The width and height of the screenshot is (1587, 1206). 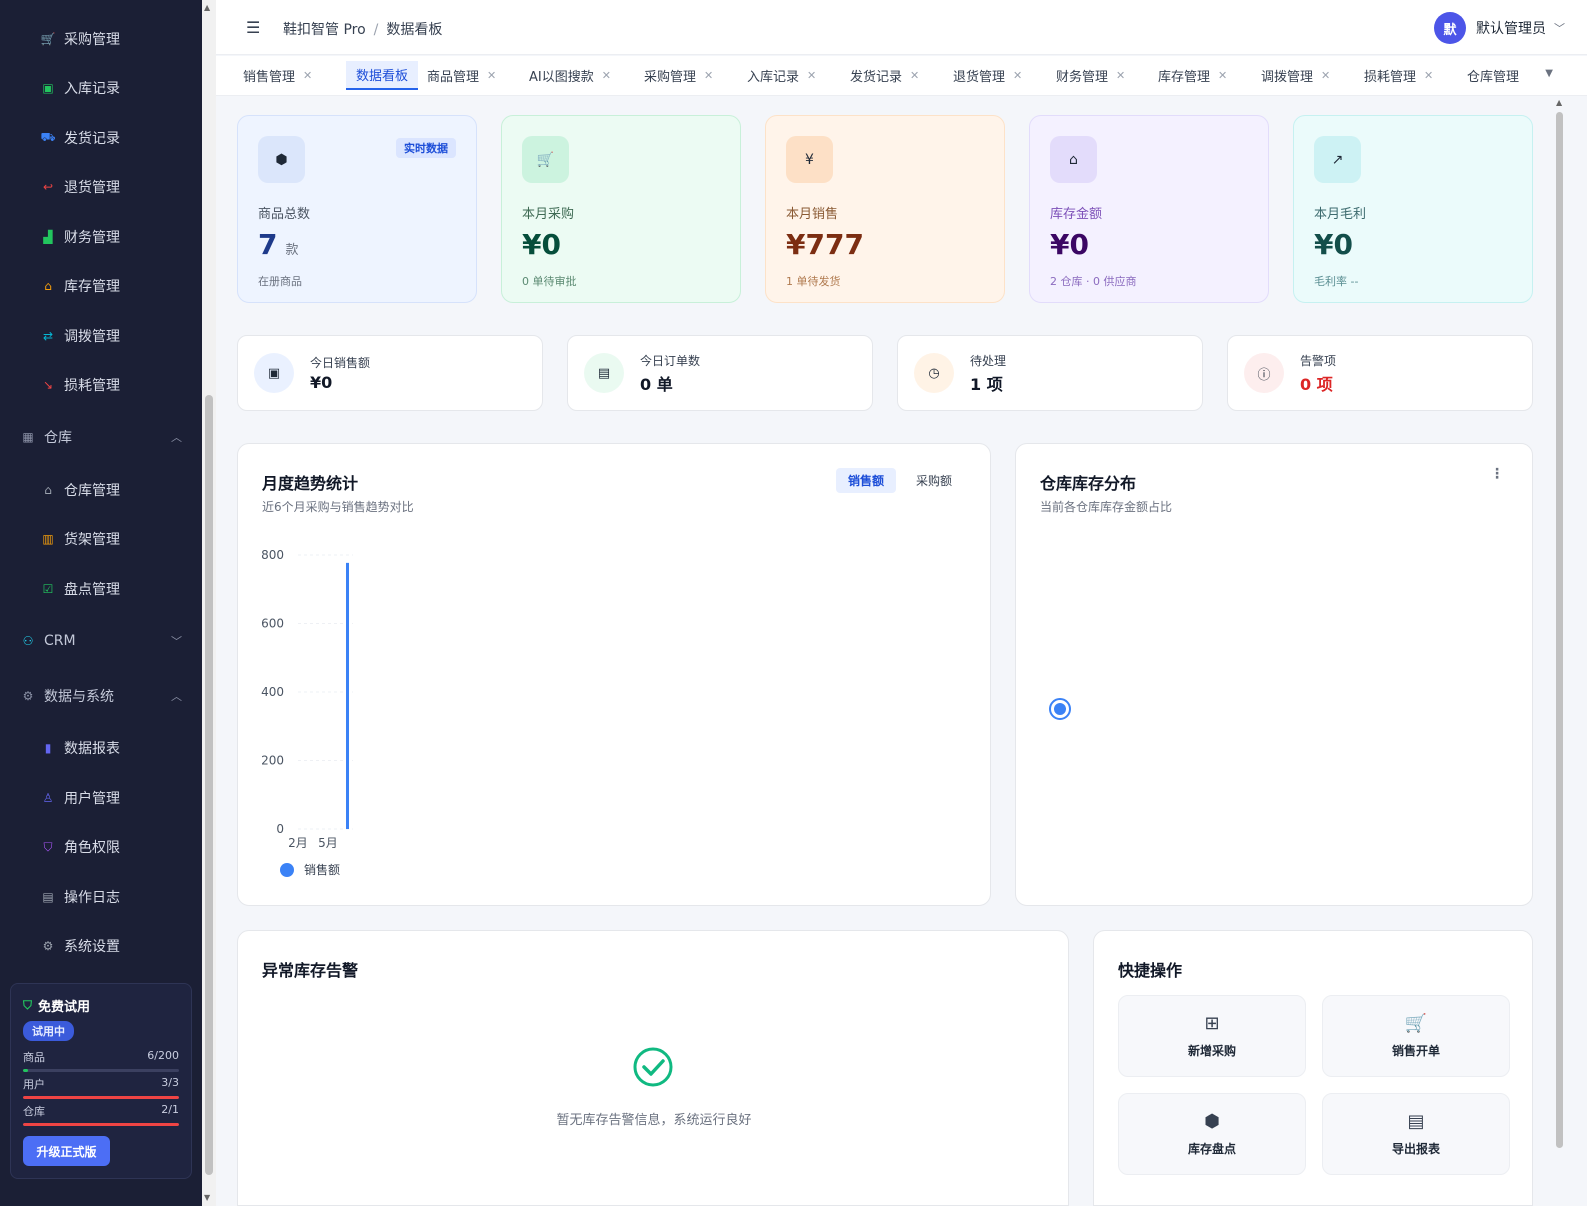 What do you see at coordinates (324, 30) in the screenshot?
I see `breadcrumb-app: 鞋扣智管 Pro` at bounding box center [324, 30].